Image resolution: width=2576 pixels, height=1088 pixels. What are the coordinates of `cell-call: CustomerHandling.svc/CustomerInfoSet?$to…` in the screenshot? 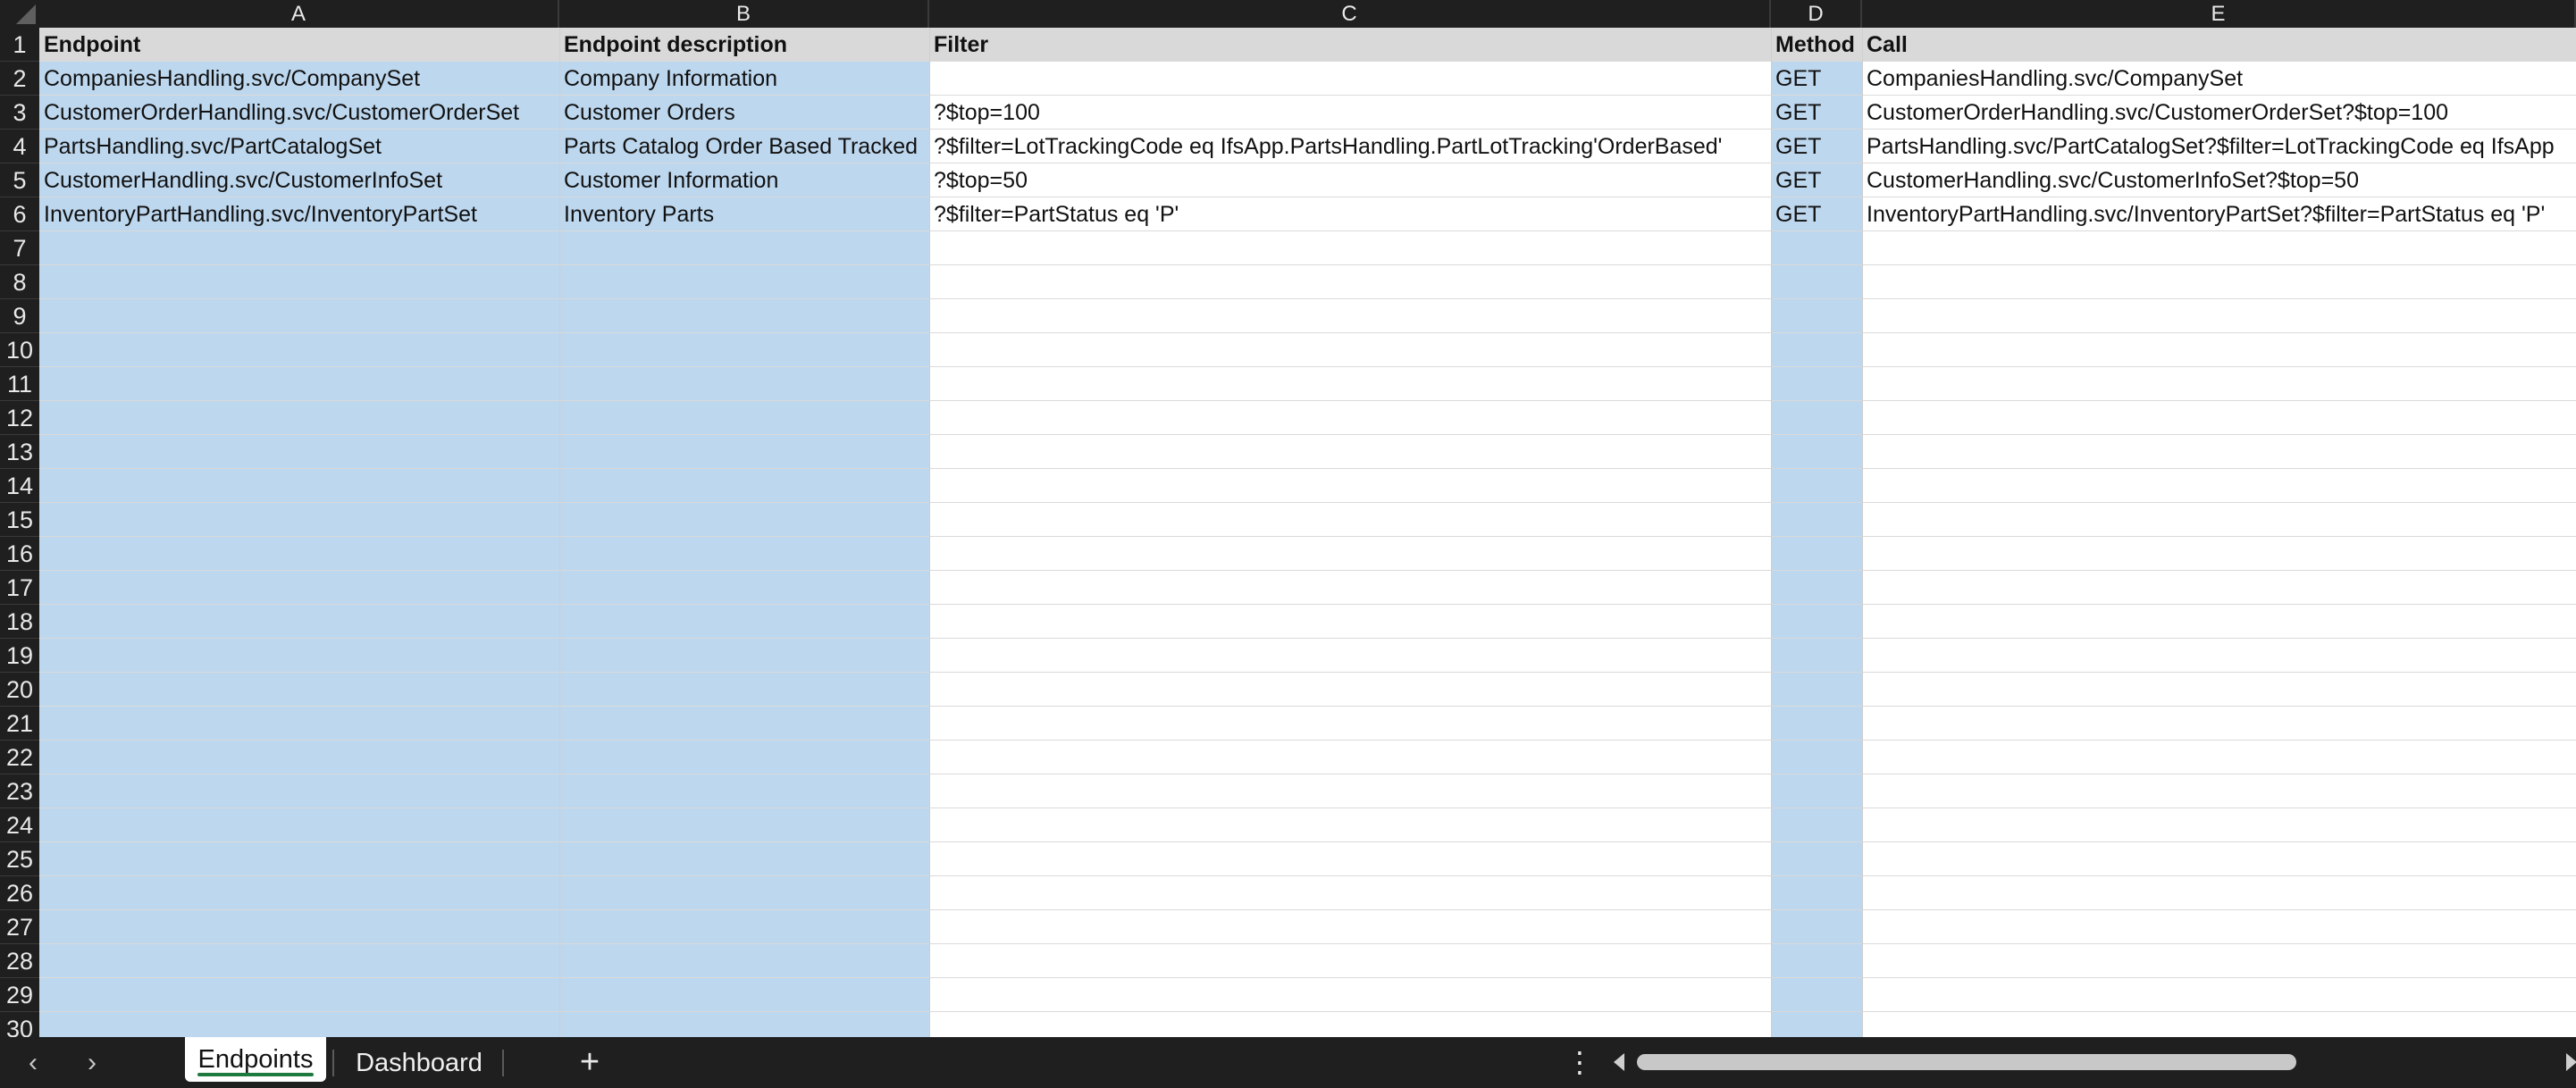 It's located at (2219, 180).